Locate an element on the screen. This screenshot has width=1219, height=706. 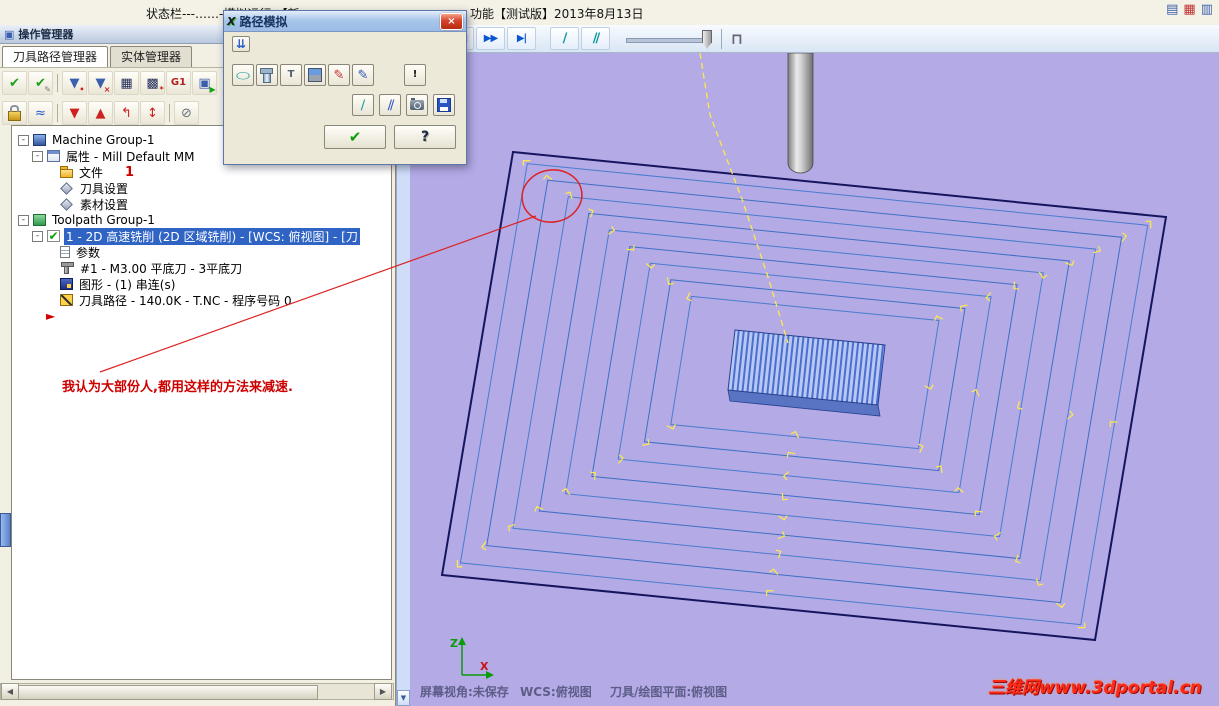
dialog-titlebar: X 路径模拟 × is located at coordinates (345, 21).